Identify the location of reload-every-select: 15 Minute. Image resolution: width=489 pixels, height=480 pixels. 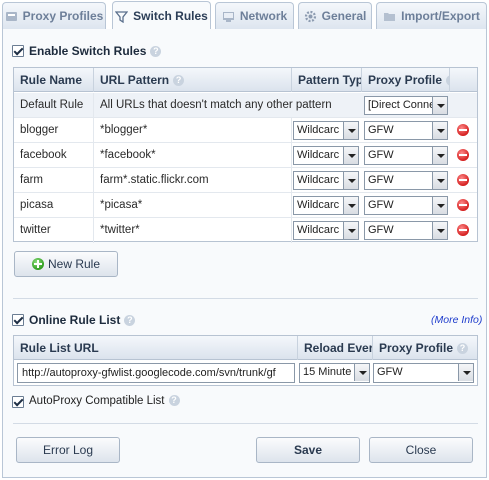
(334, 373).